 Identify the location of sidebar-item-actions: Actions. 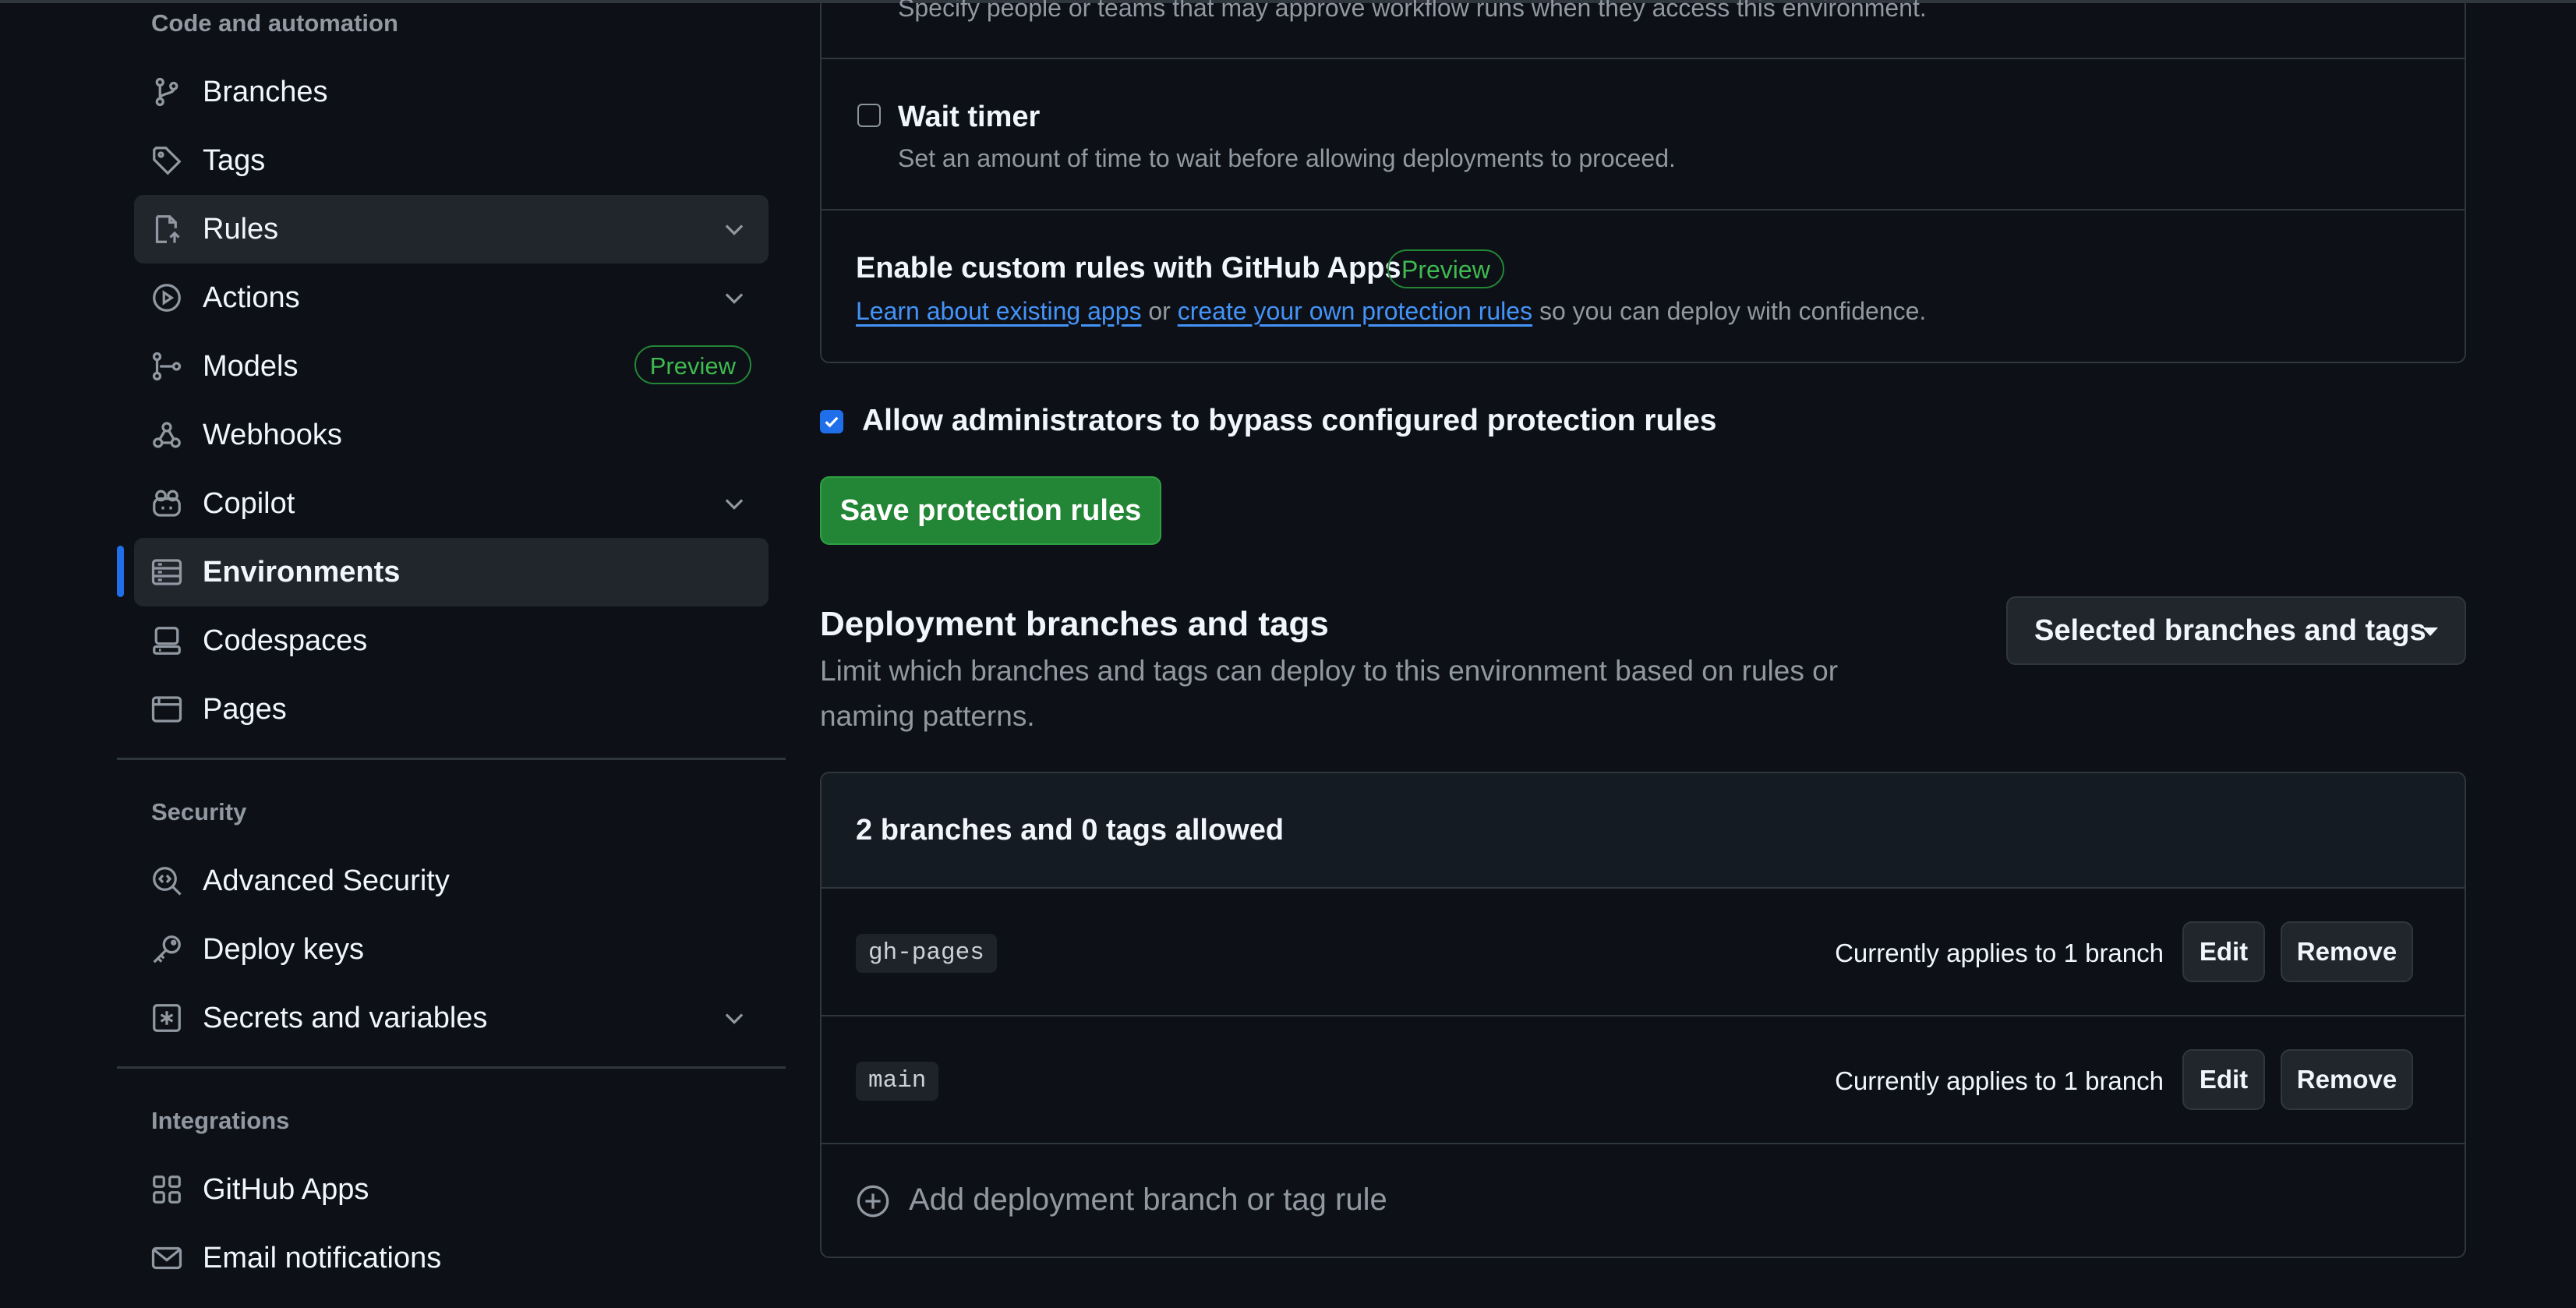
(451, 297).